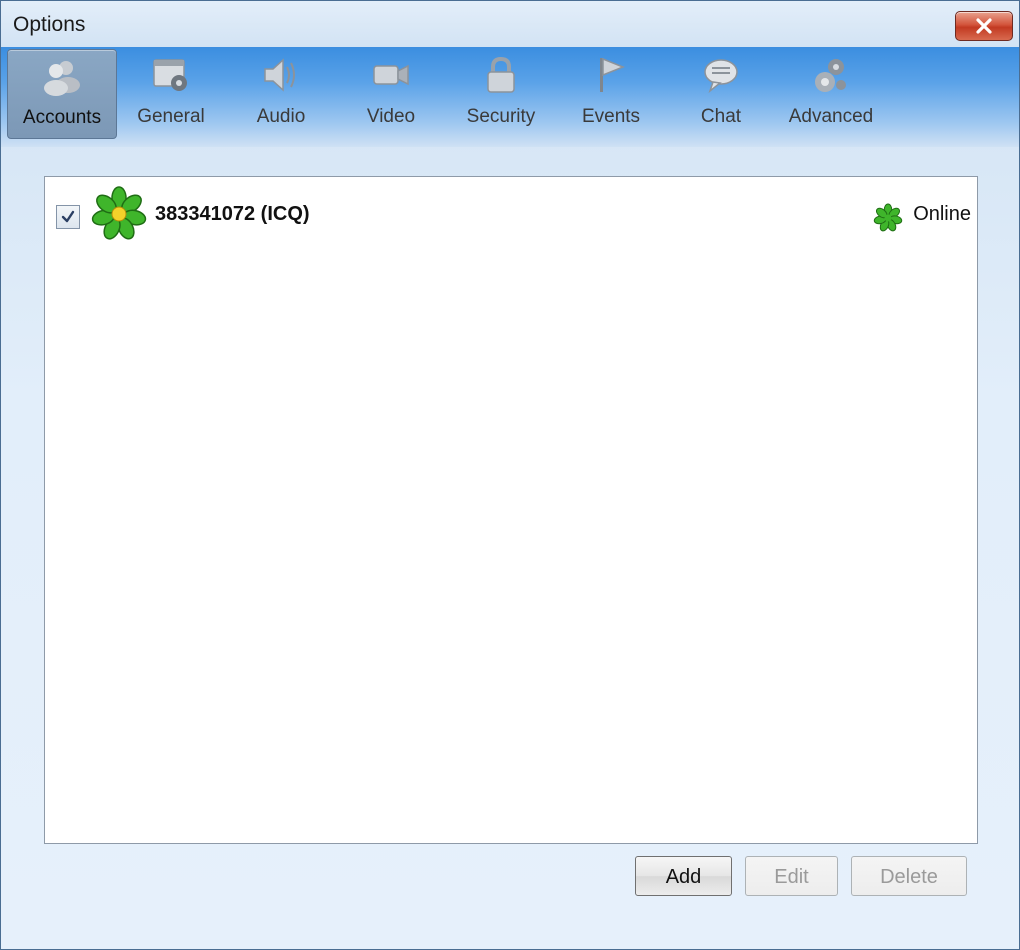 The image size is (1020, 950). What do you see at coordinates (511, 213) in the screenshot?
I see `account-row: 383341072 (ICQ) Online` at bounding box center [511, 213].